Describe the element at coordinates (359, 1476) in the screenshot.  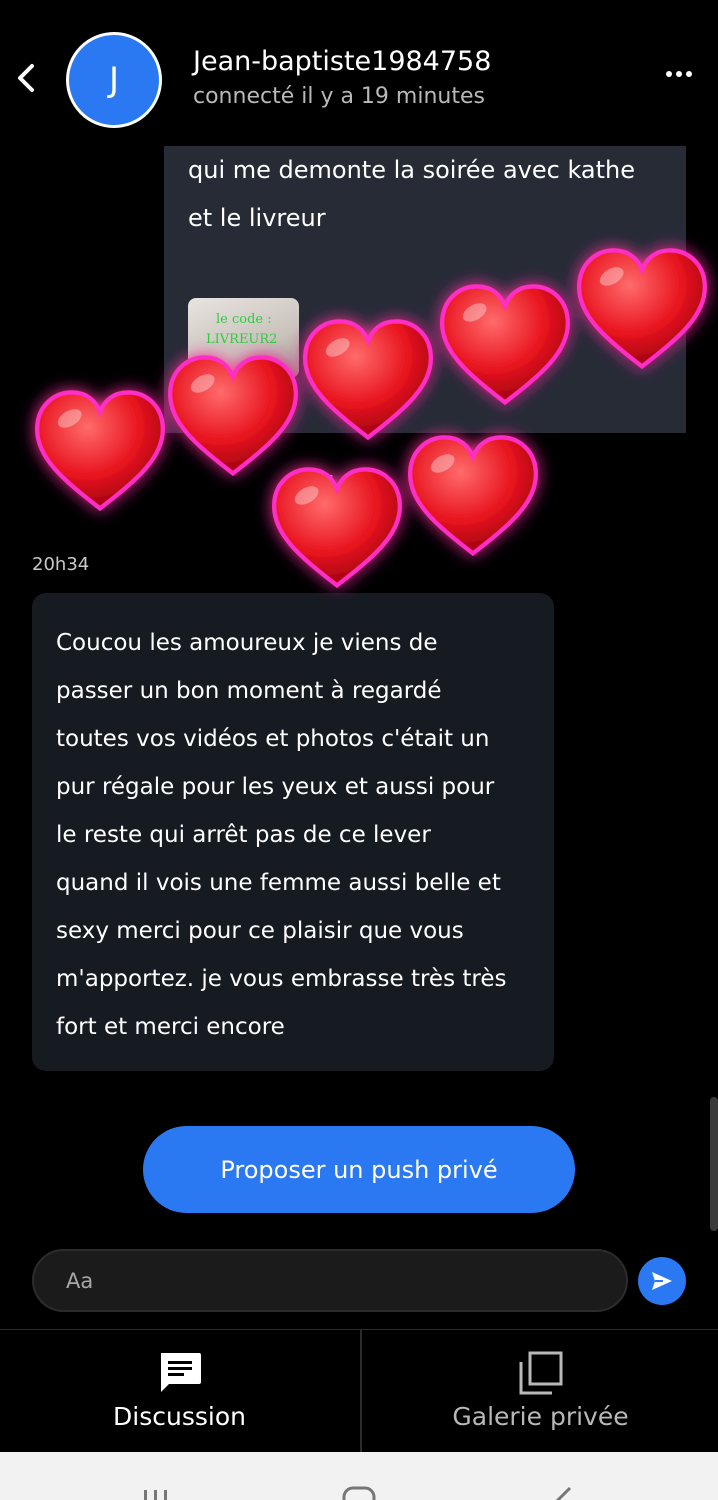
I see `system-navigation-bar` at that location.